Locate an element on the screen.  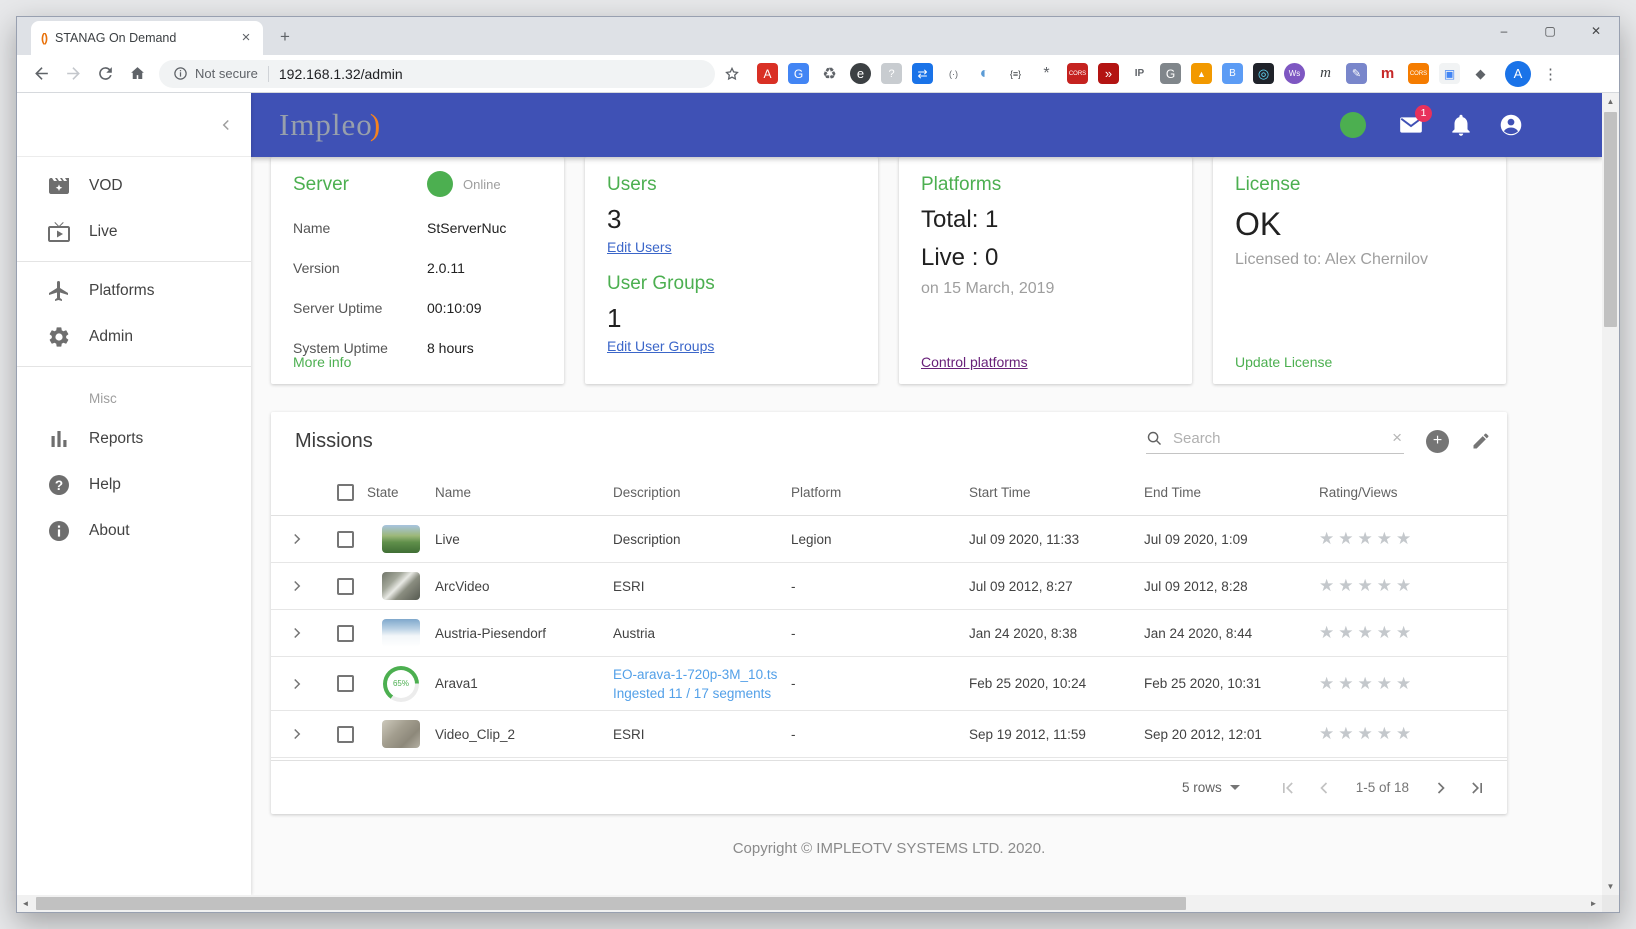
edit-users-link: Edit Users is located at coordinates (639, 247).